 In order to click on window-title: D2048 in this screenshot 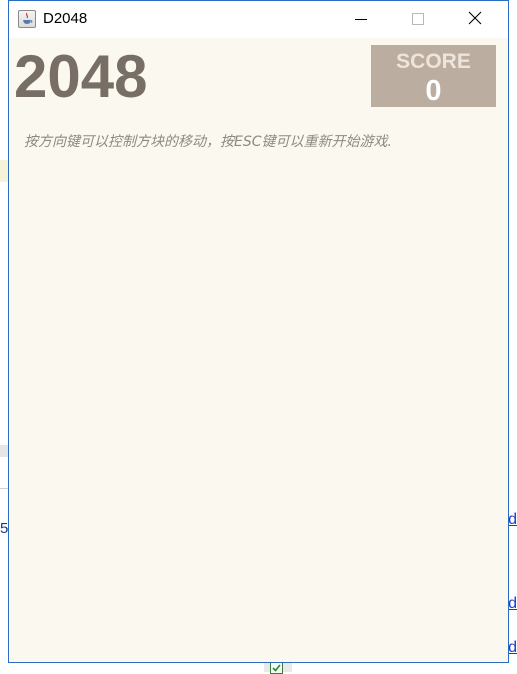, I will do `click(65, 18)`.